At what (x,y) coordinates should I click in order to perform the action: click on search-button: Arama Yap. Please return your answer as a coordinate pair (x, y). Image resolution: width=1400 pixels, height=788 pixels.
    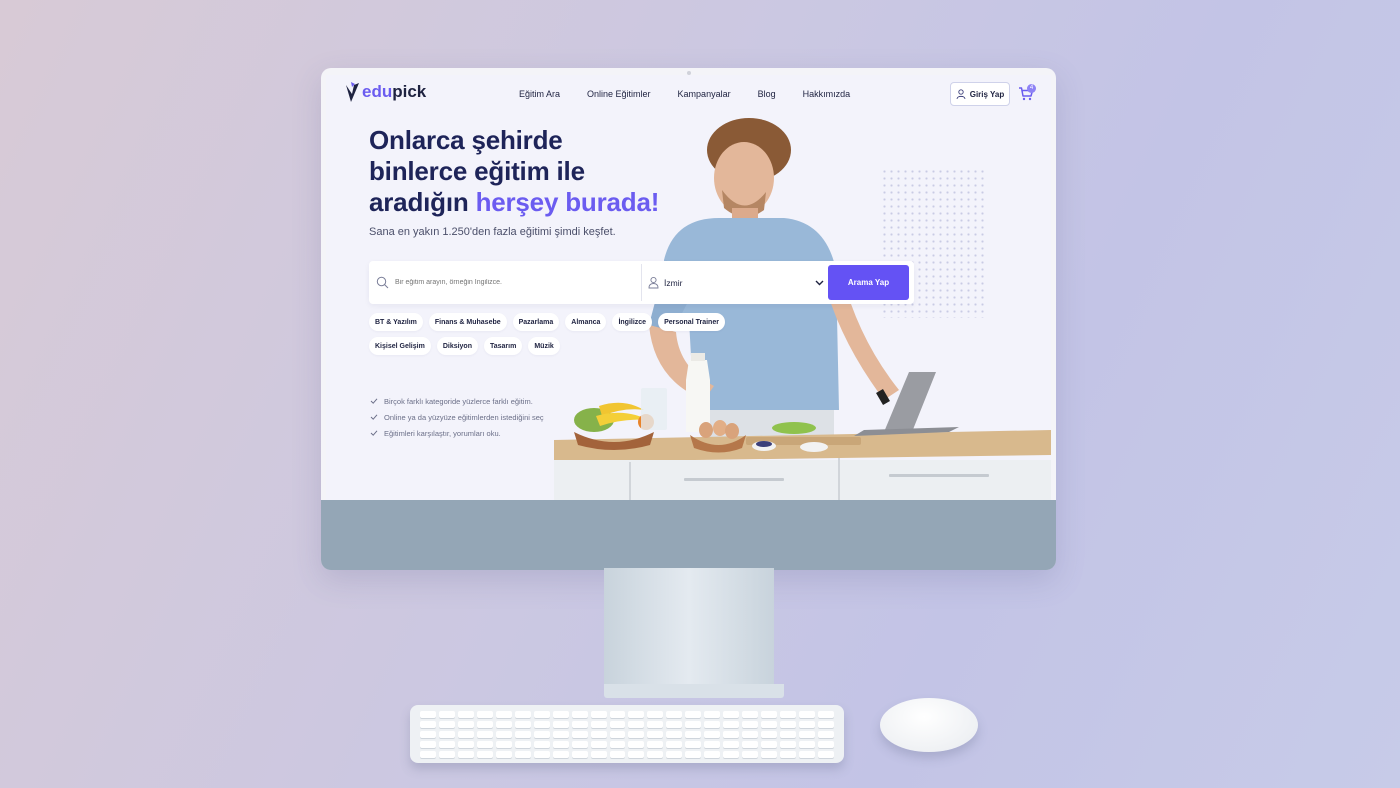
    Looking at the image, I should click on (868, 282).